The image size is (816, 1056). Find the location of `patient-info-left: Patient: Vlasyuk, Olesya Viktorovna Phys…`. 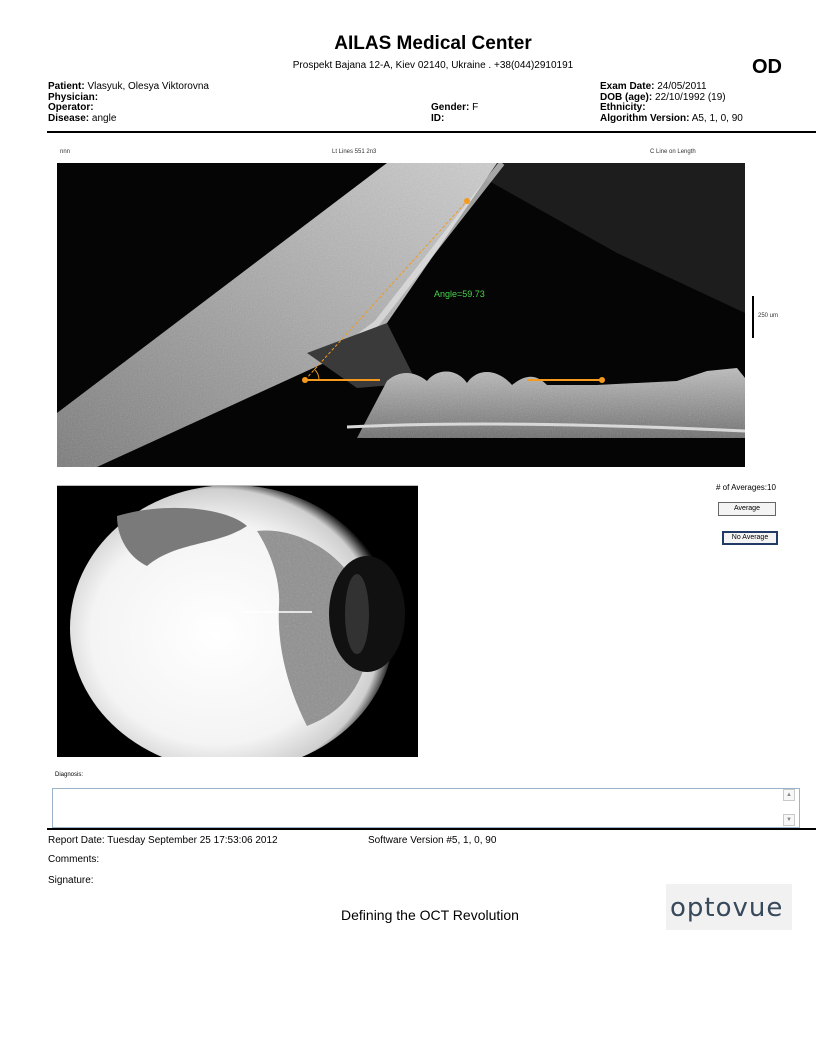

patient-info-left: Patient: Vlasyuk, Olesya Viktorovna Phys… is located at coordinates (128, 102).